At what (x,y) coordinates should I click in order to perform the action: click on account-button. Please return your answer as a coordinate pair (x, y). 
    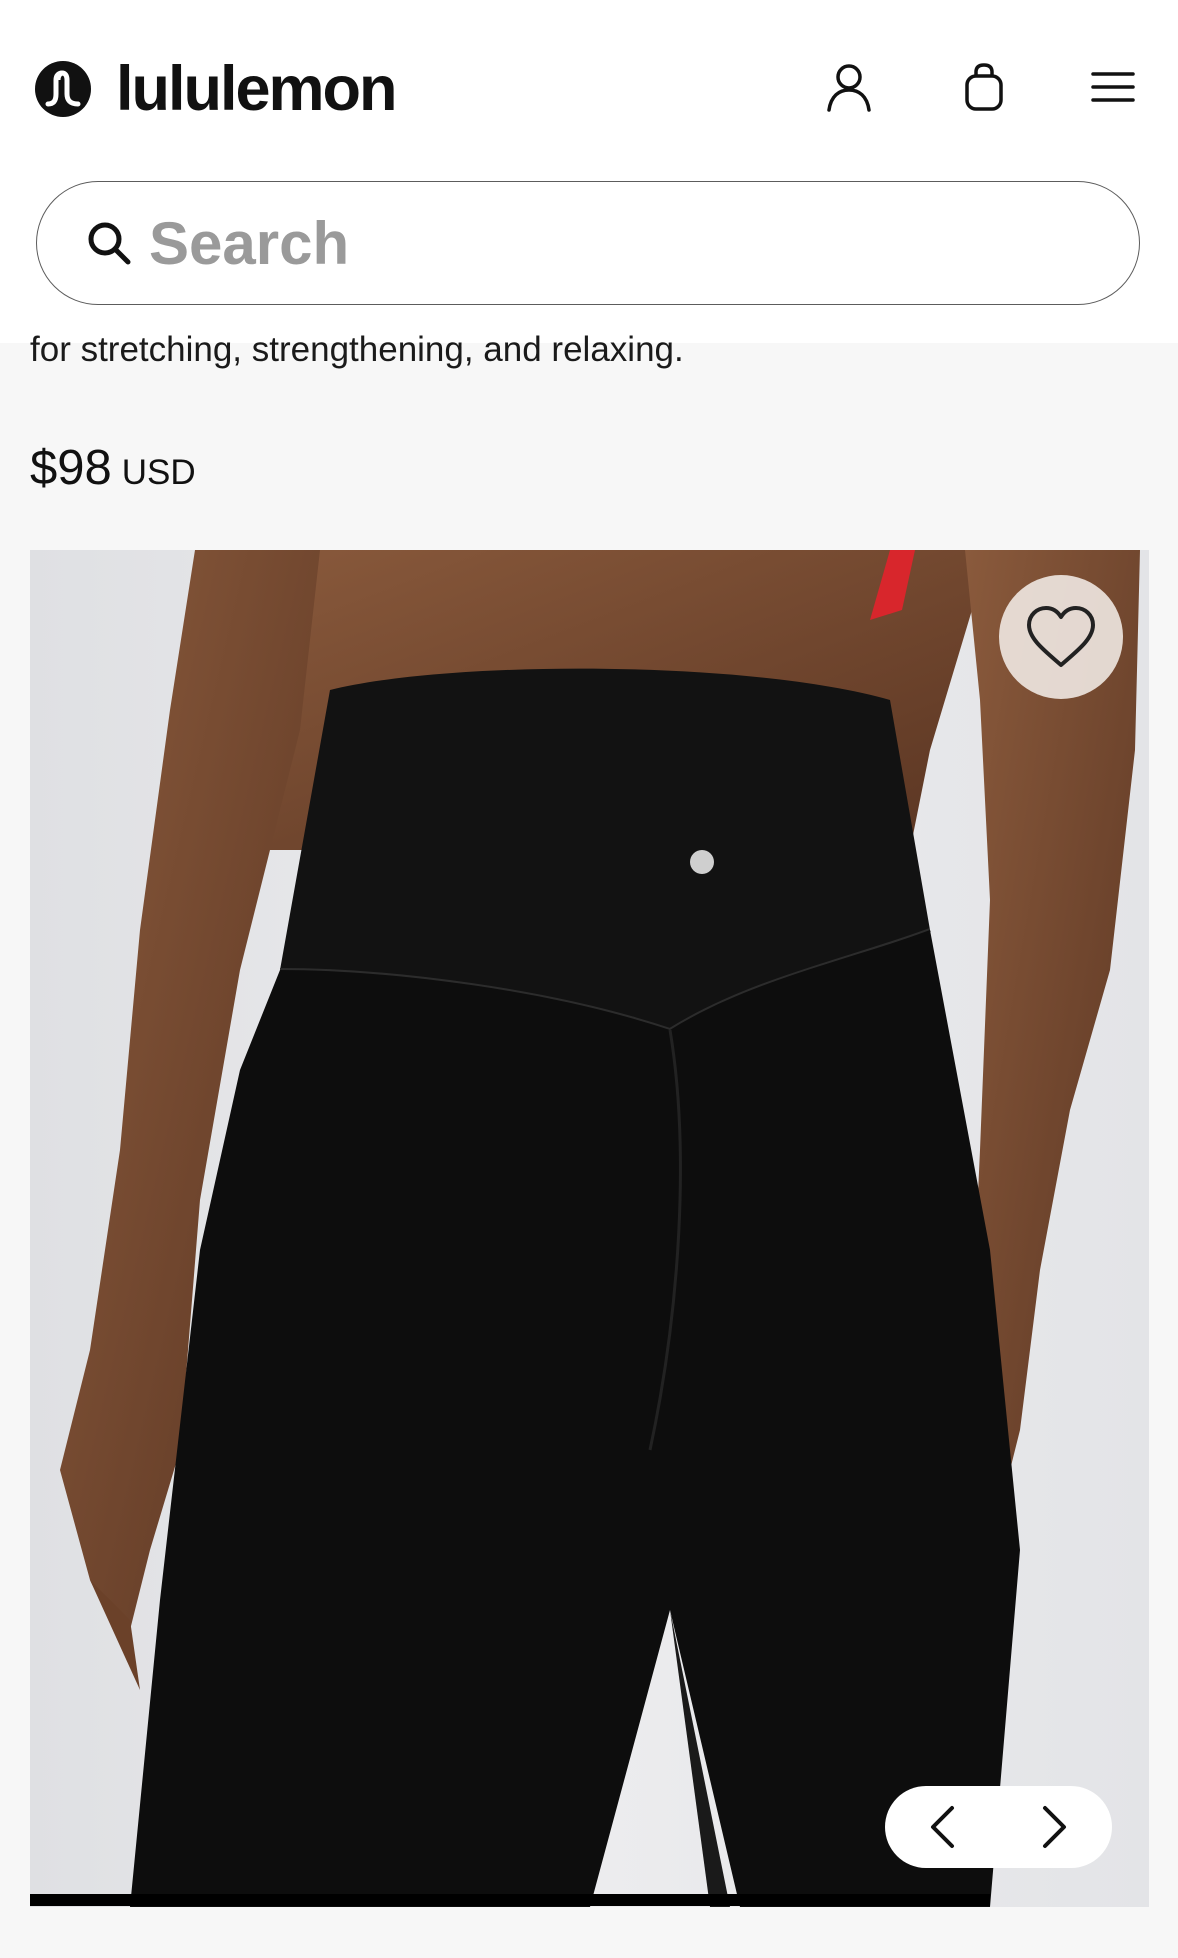
    Looking at the image, I should click on (849, 87).